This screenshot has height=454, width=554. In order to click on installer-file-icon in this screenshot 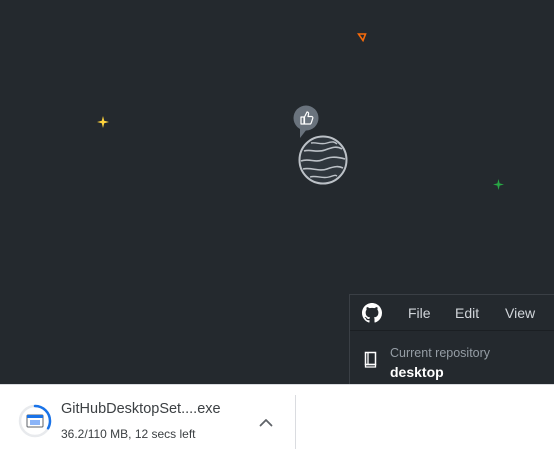, I will do `click(35, 421)`.